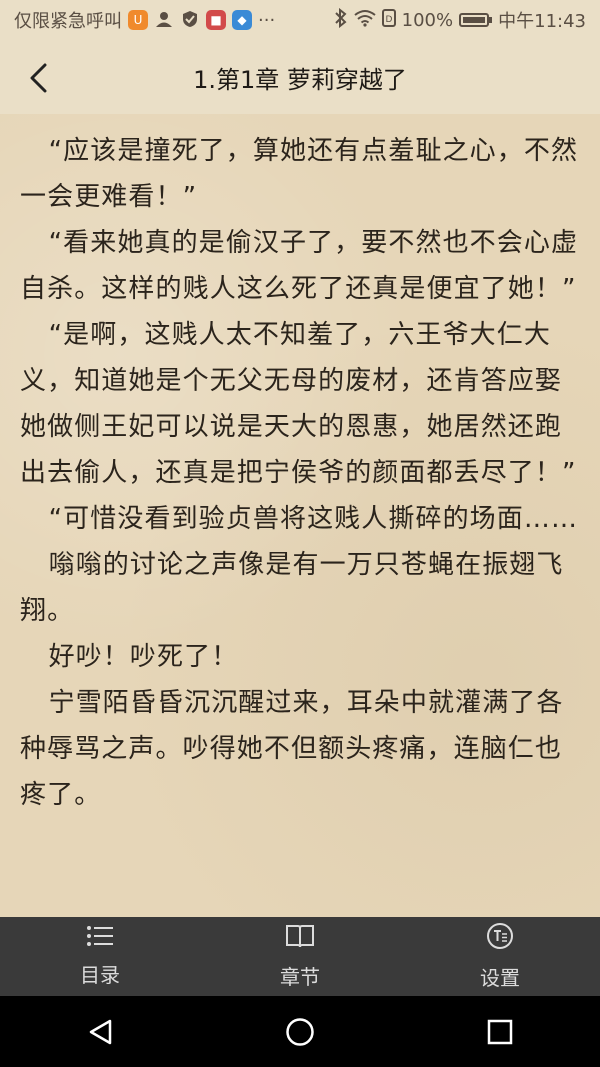 Image resolution: width=600 pixels, height=1067 pixels. What do you see at coordinates (500, 936) in the screenshot?
I see `text-settings-icon` at bounding box center [500, 936].